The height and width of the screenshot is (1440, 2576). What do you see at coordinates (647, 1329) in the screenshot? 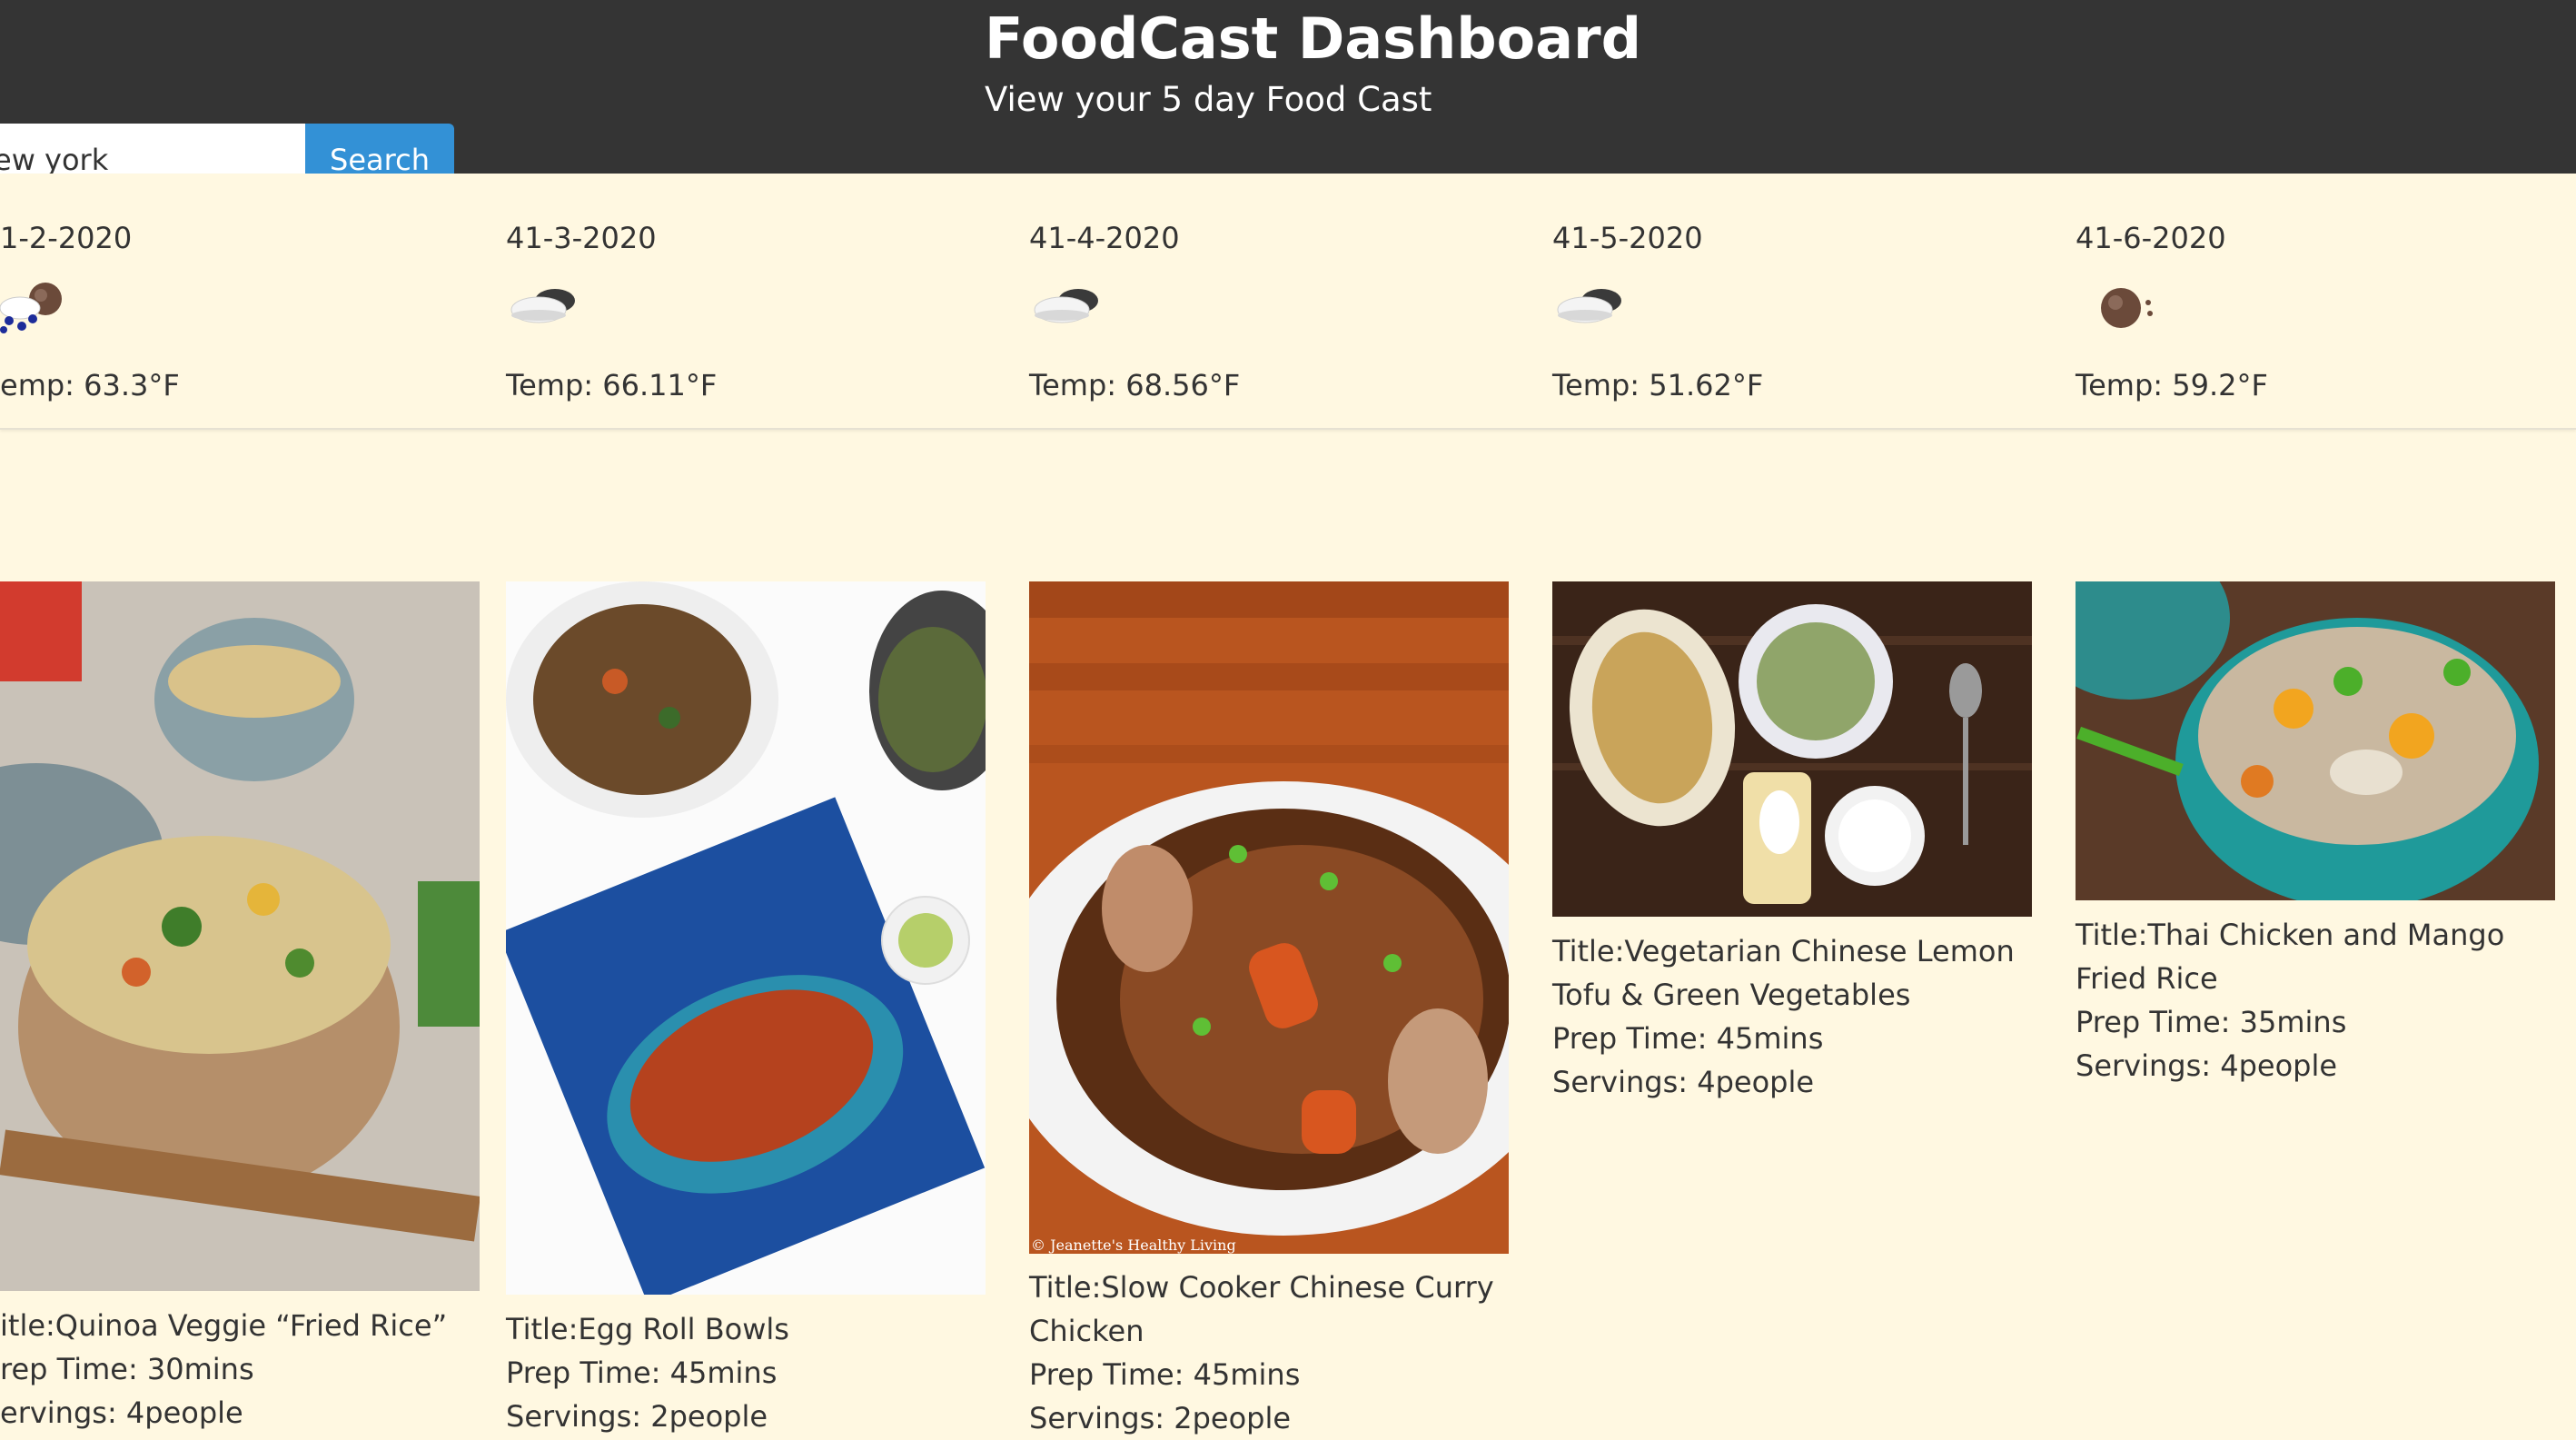
I see `recipe-title: Title:Egg Roll Bowls` at bounding box center [647, 1329].